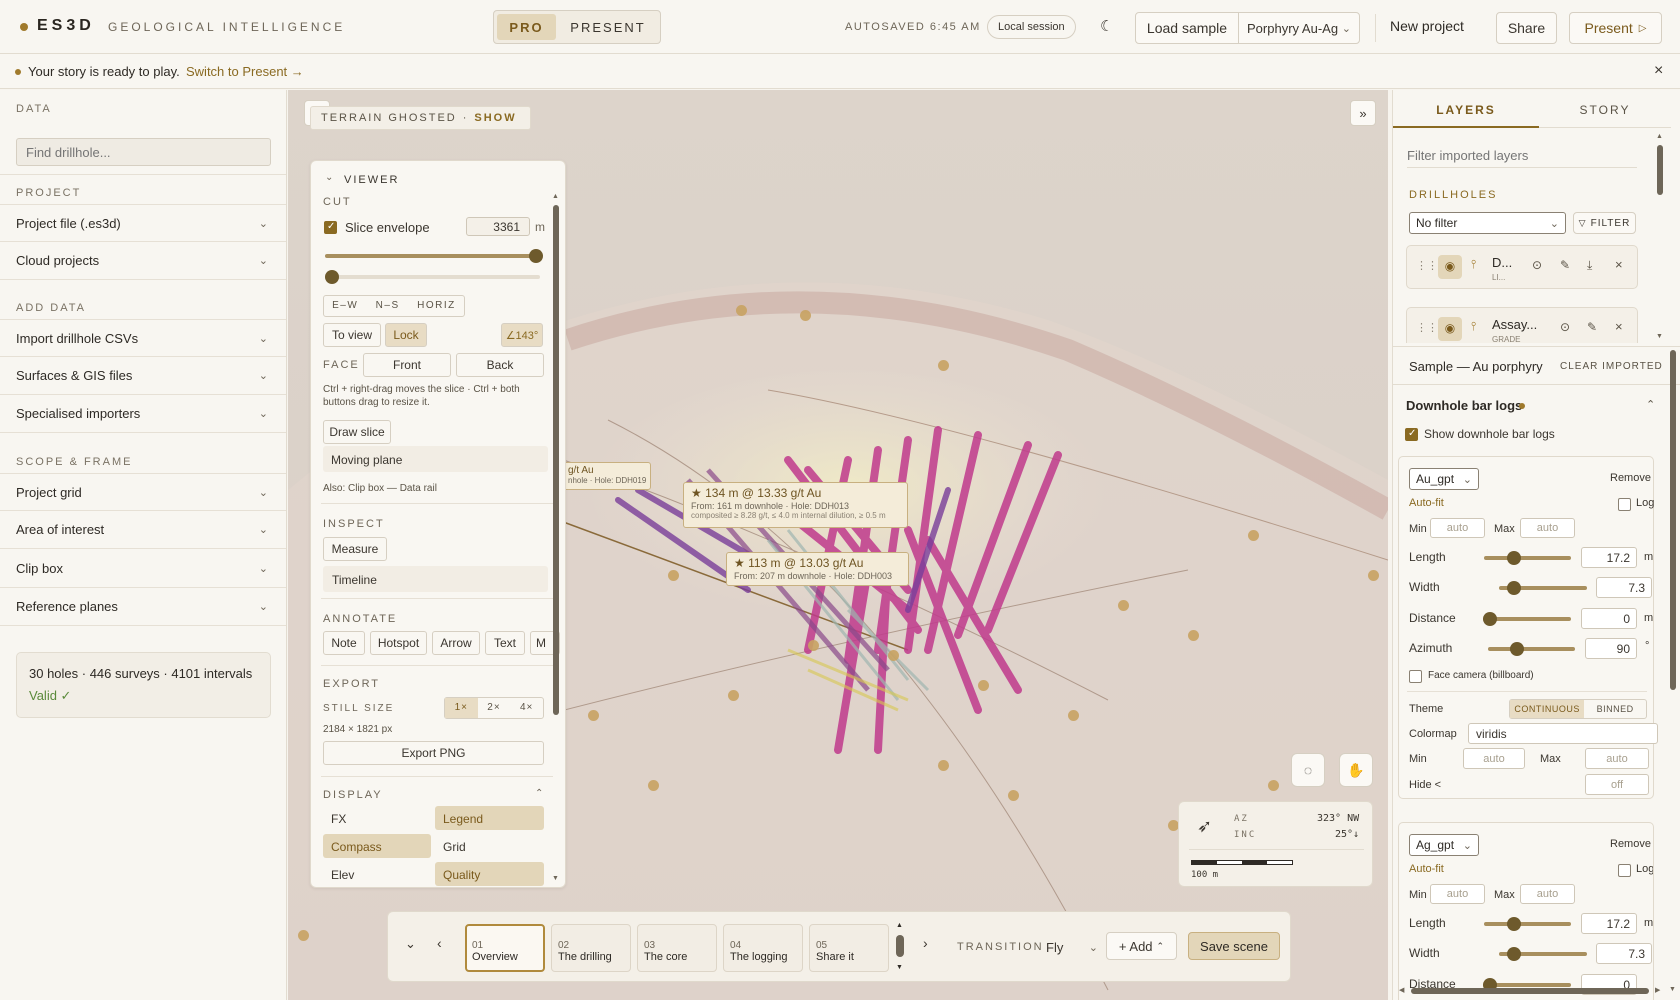  I want to click on annotate-hotspot-button: Hotspot, so click(398, 643).